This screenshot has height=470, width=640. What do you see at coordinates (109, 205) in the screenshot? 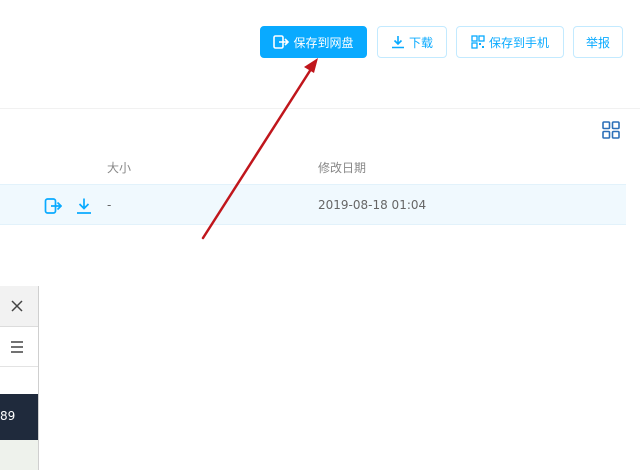
I see `file-size: -` at bounding box center [109, 205].